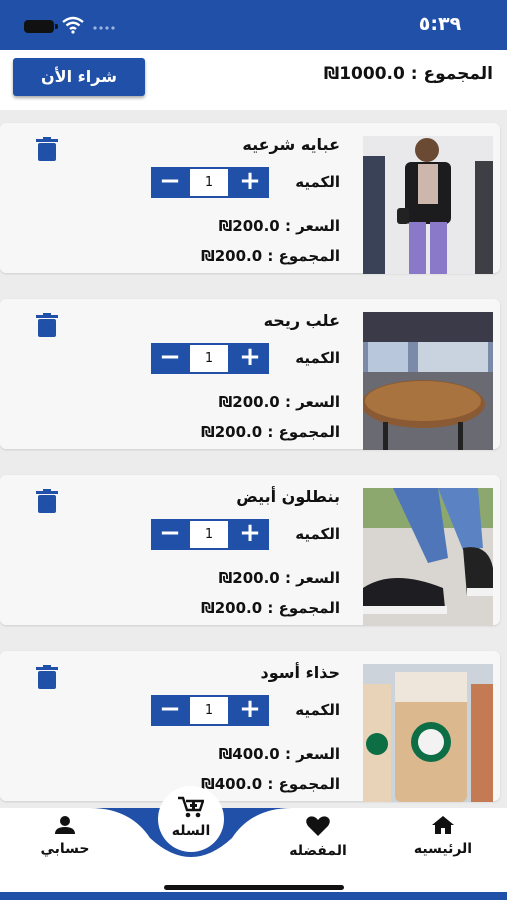  Describe the element at coordinates (291, 144) in the screenshot. I see `product-name: عبايه شرعيه` at that location.